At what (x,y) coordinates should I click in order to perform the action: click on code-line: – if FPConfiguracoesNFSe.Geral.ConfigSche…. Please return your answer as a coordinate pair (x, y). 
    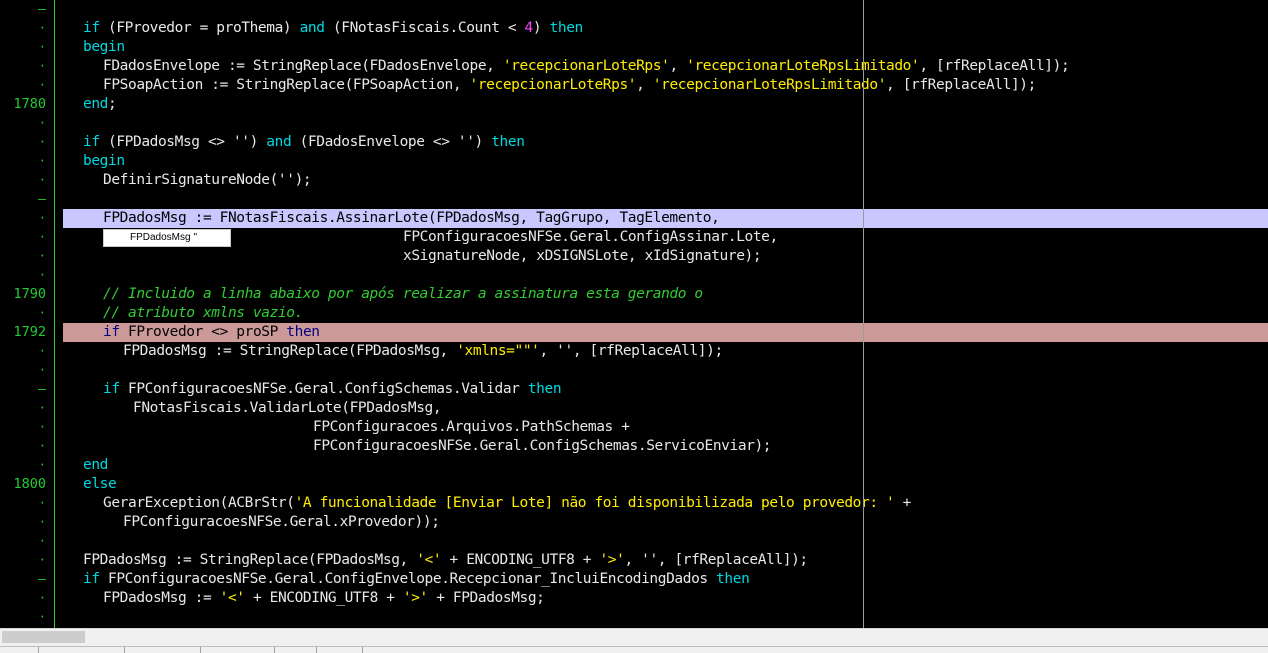
    Looking at the image, I should click on (634, 389).